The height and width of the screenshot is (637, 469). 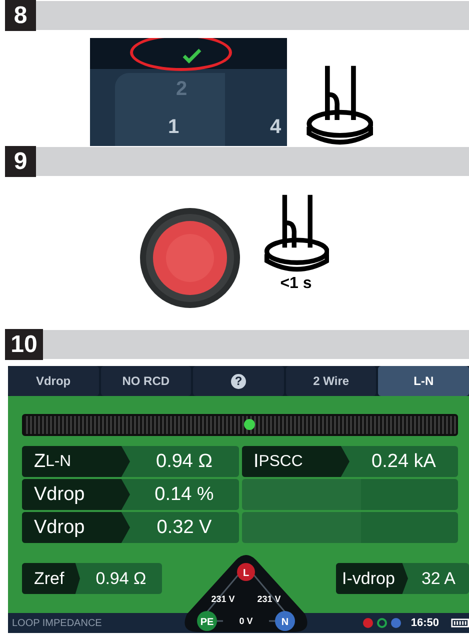 What do you see at coordinates (460, 623) in the screenshot?
I see `battery-icon` at bounding box center [460, 623].